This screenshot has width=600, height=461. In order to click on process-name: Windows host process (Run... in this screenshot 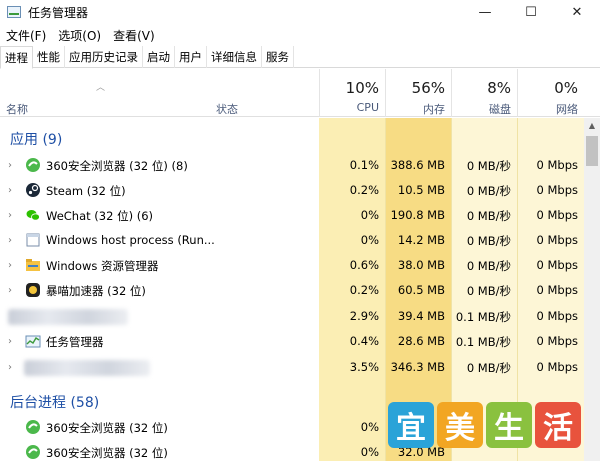, I will do `click(130, 240)`.